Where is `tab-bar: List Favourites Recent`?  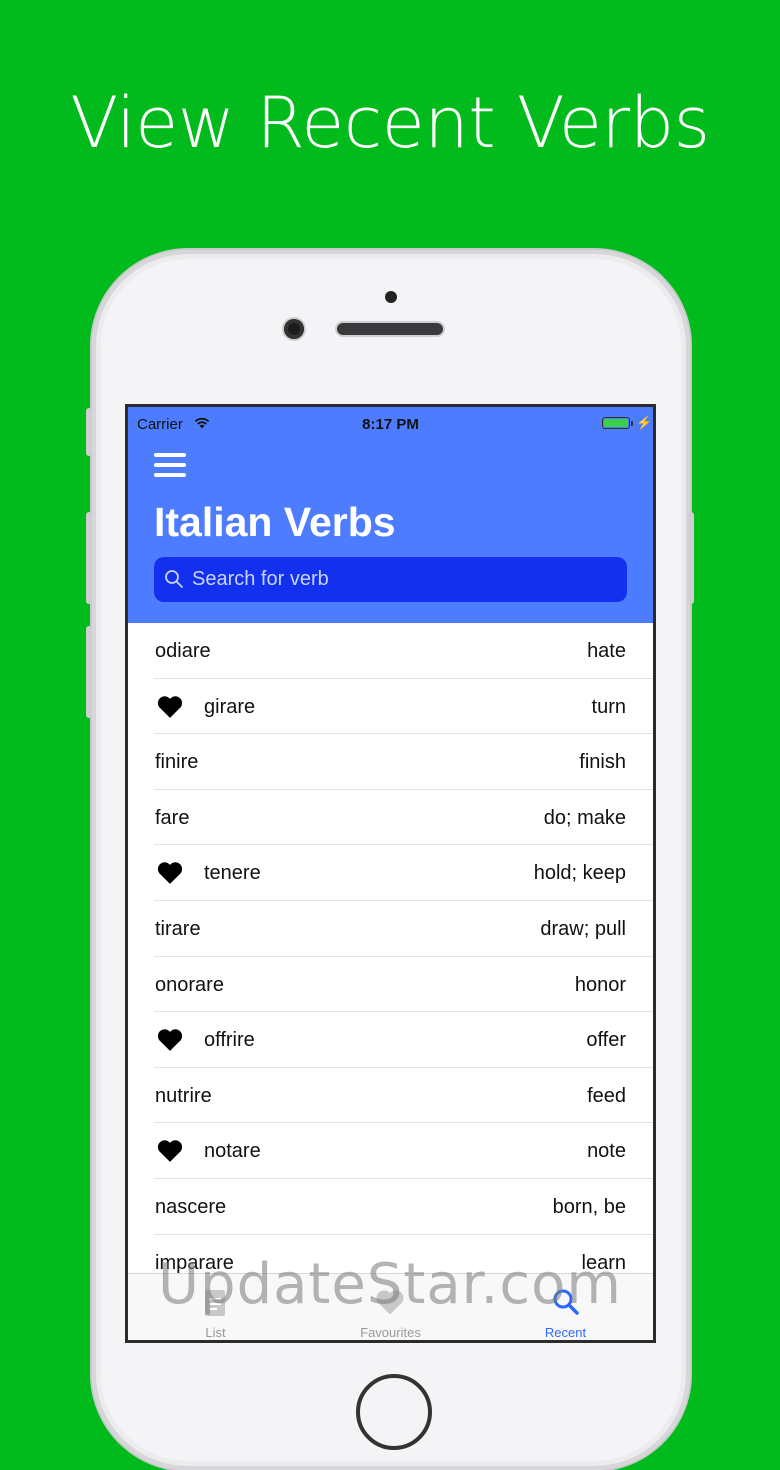
tab-bar: List Favourites Recent is located at coordinates (390, 1306).